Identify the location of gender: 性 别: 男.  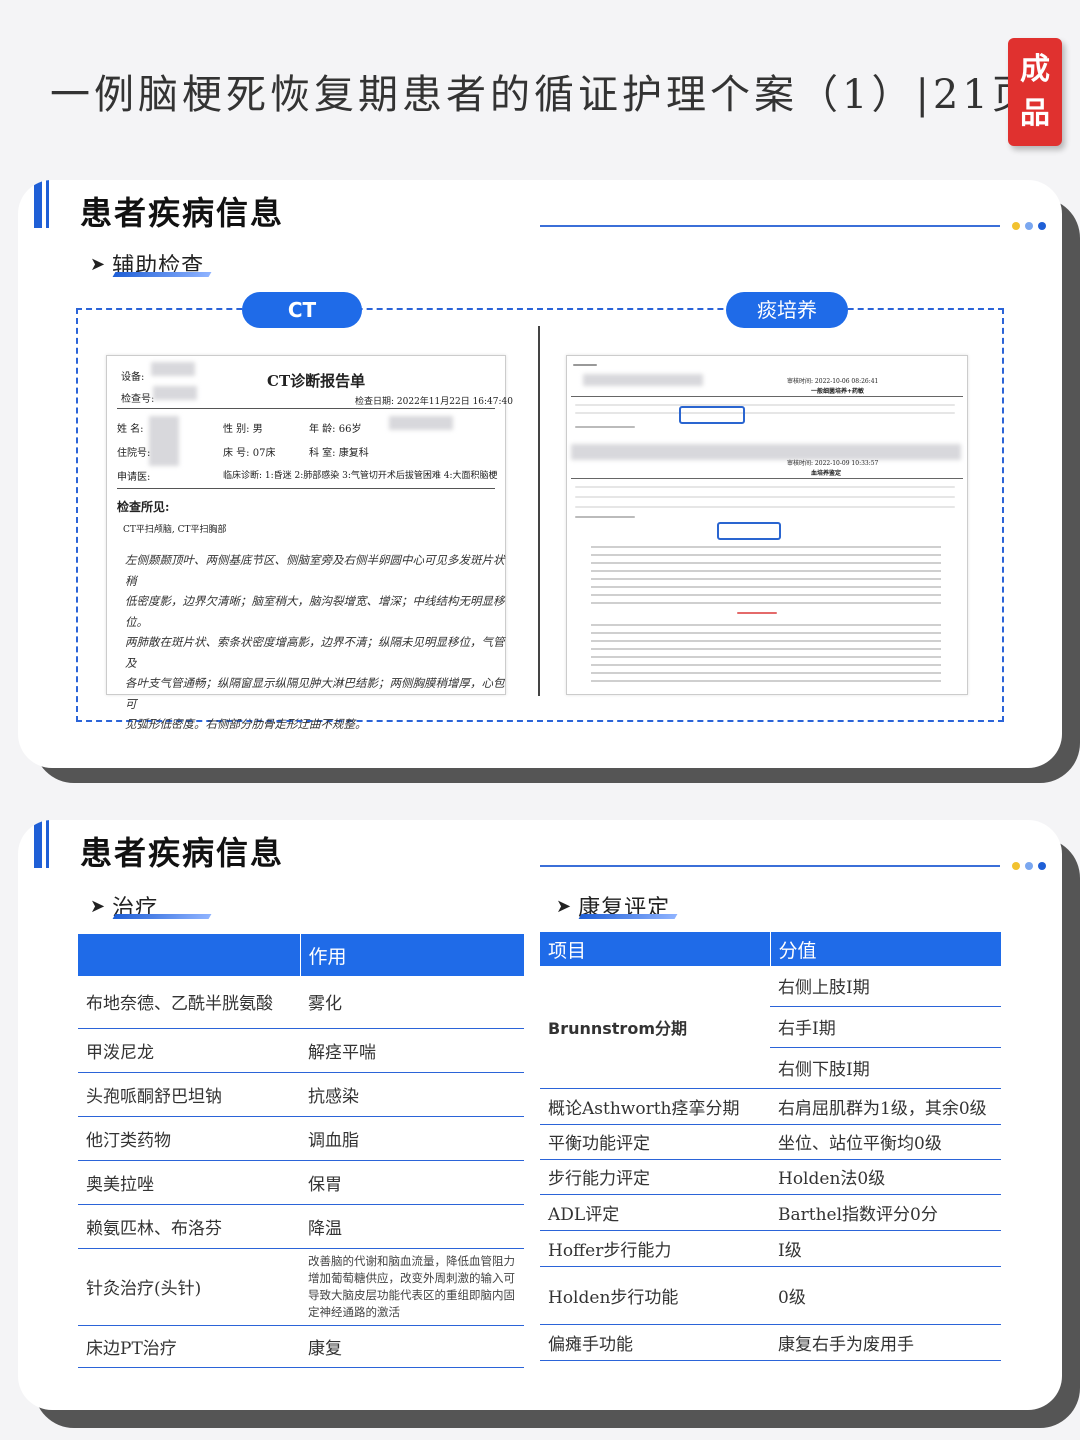
(243, 429).